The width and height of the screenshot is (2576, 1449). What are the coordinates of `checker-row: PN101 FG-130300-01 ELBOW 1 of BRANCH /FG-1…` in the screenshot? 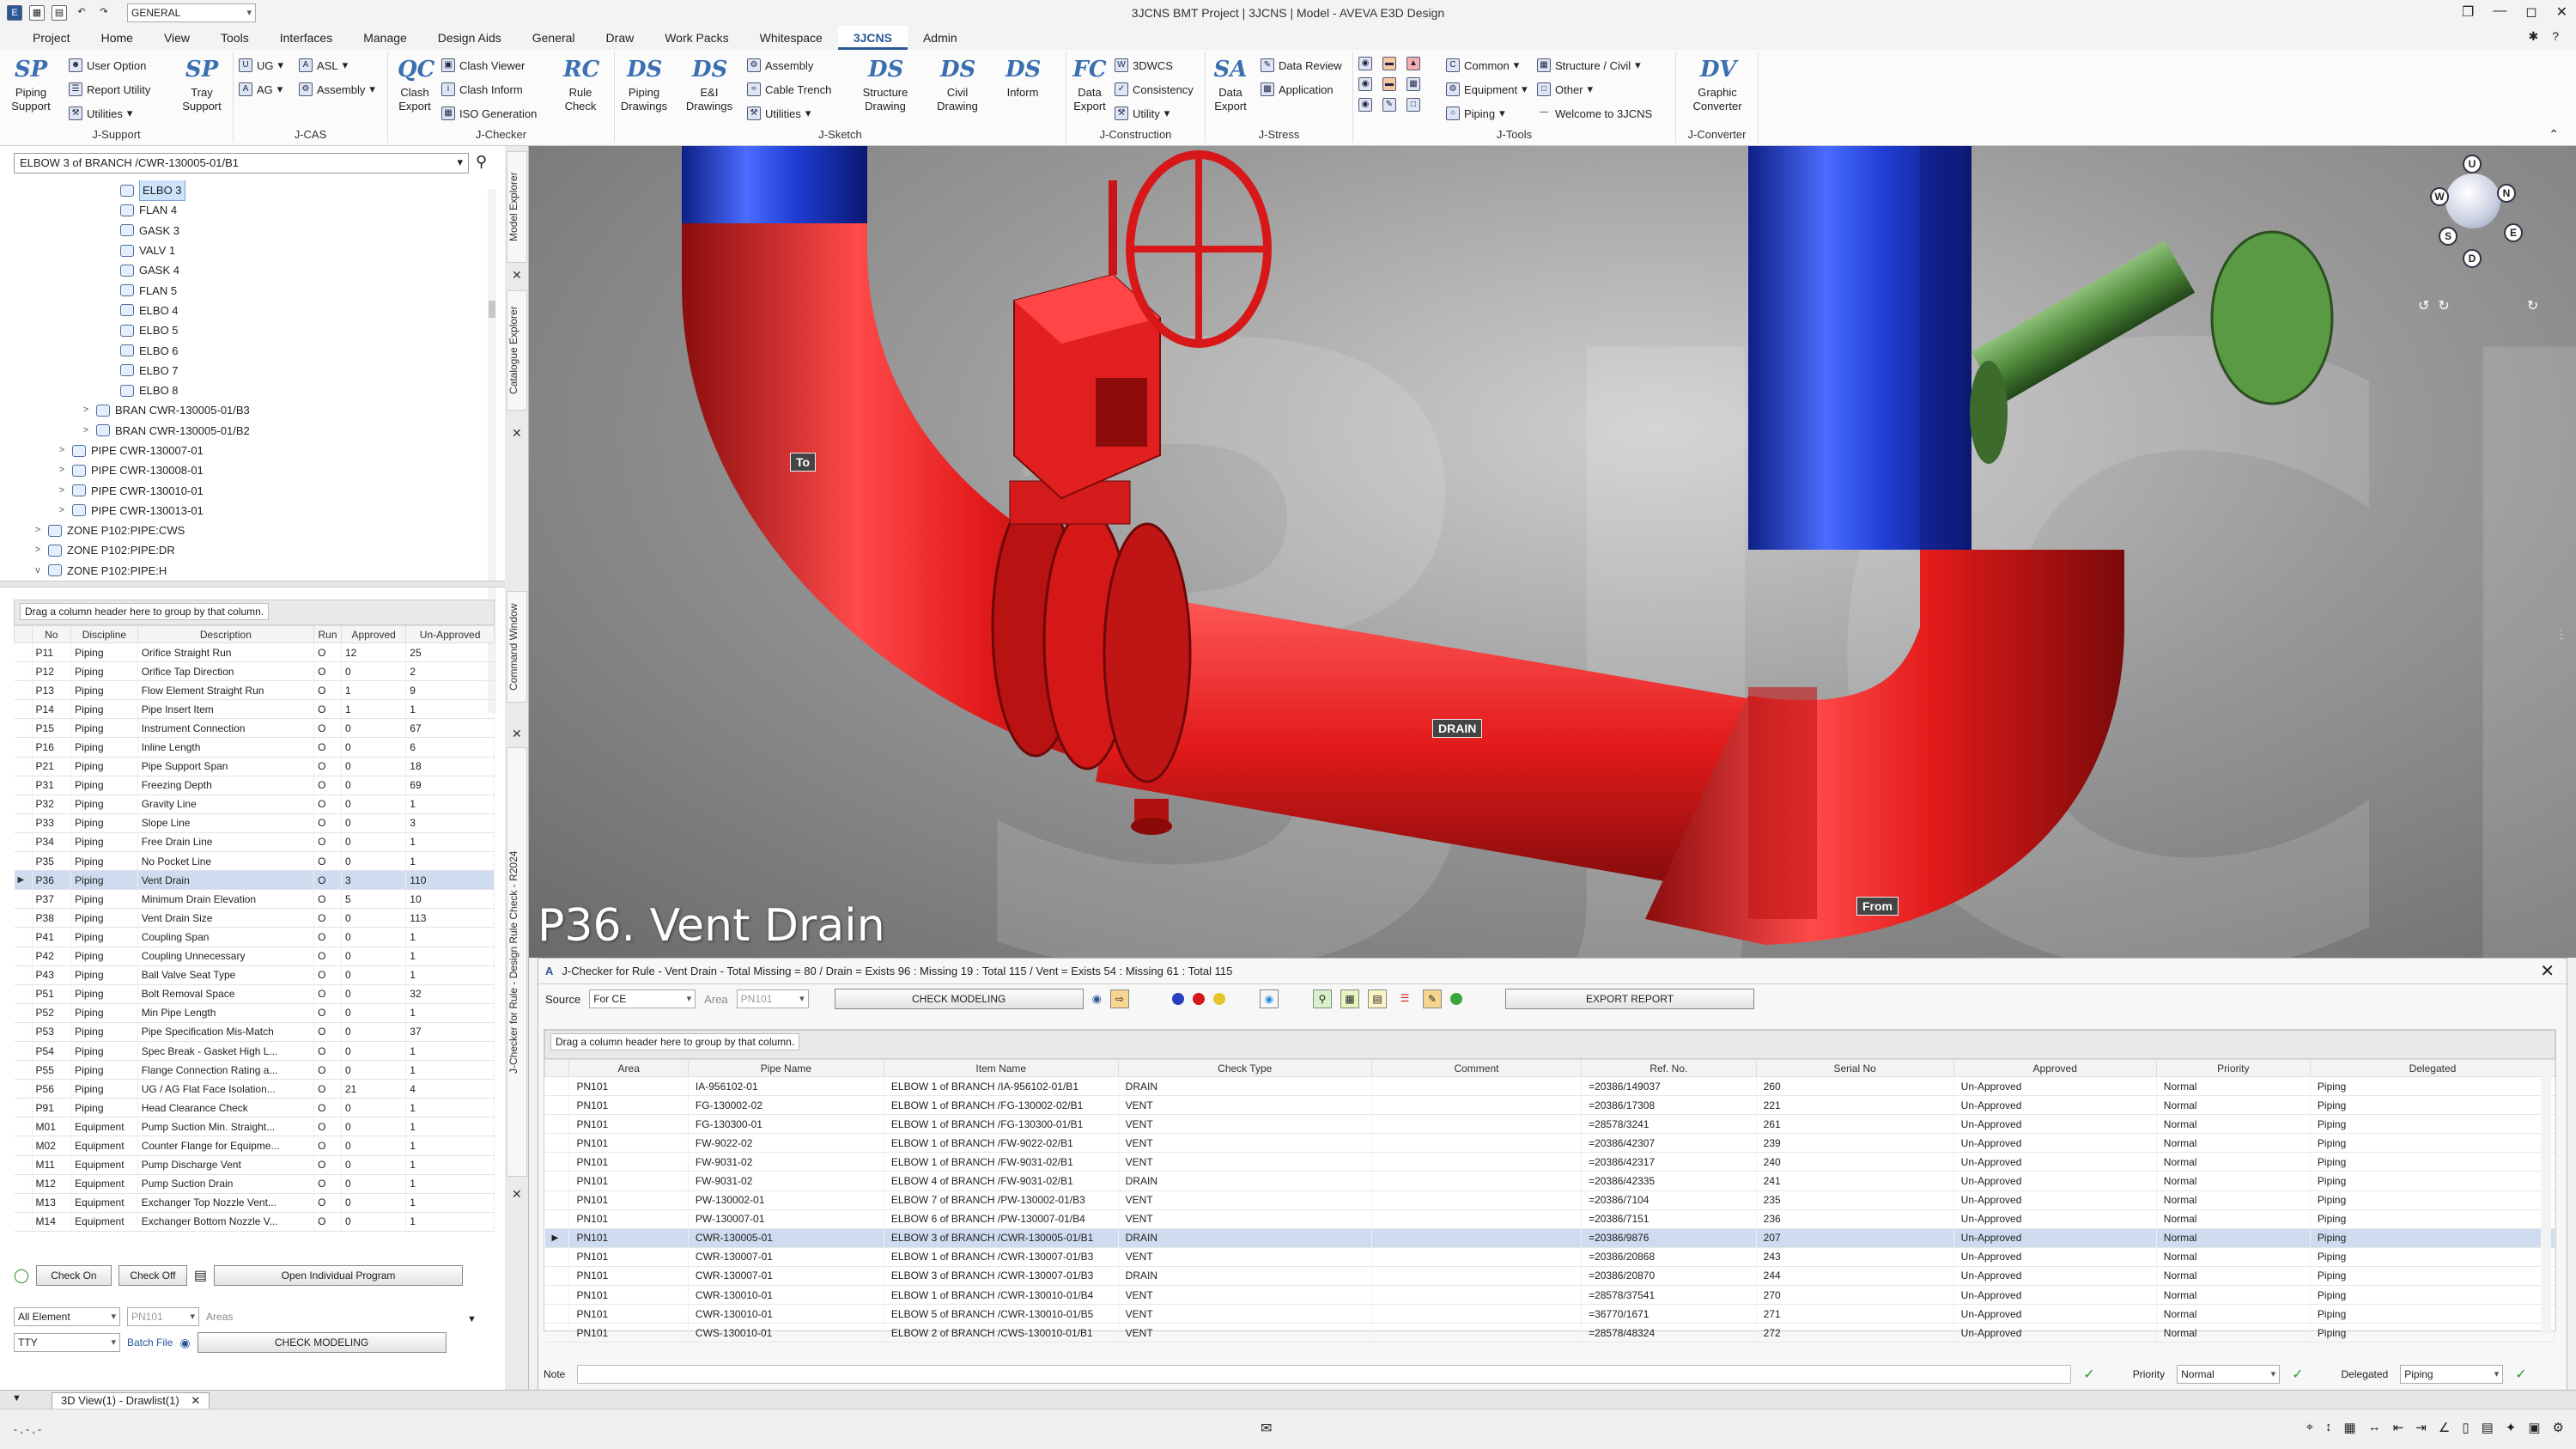 It's located at (1550, 1124).